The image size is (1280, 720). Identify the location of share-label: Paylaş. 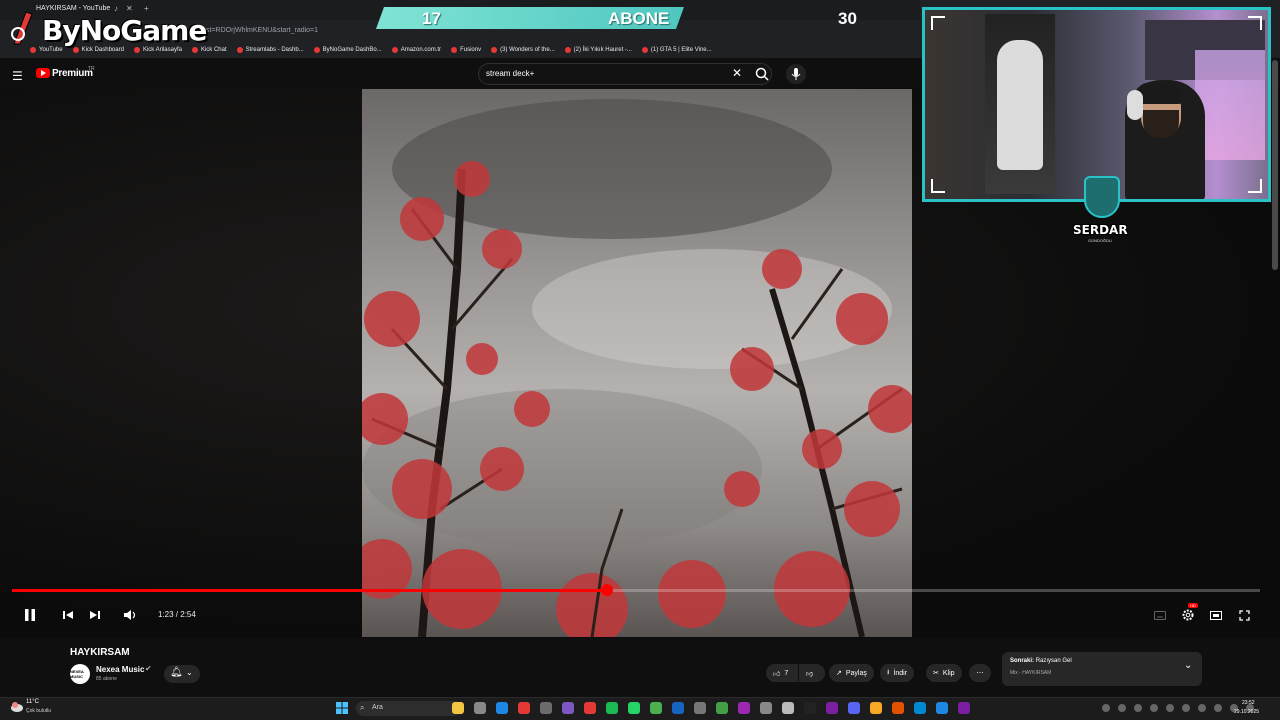
(856, 673).